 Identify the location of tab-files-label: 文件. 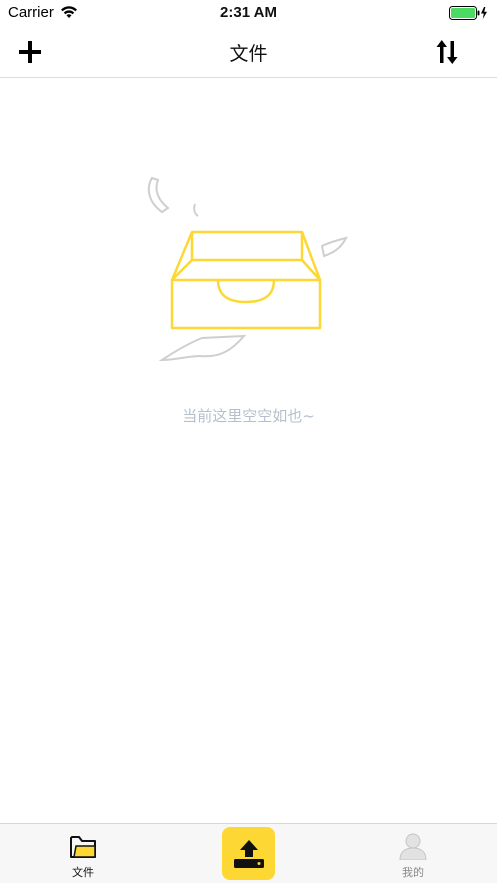
(83, 872).